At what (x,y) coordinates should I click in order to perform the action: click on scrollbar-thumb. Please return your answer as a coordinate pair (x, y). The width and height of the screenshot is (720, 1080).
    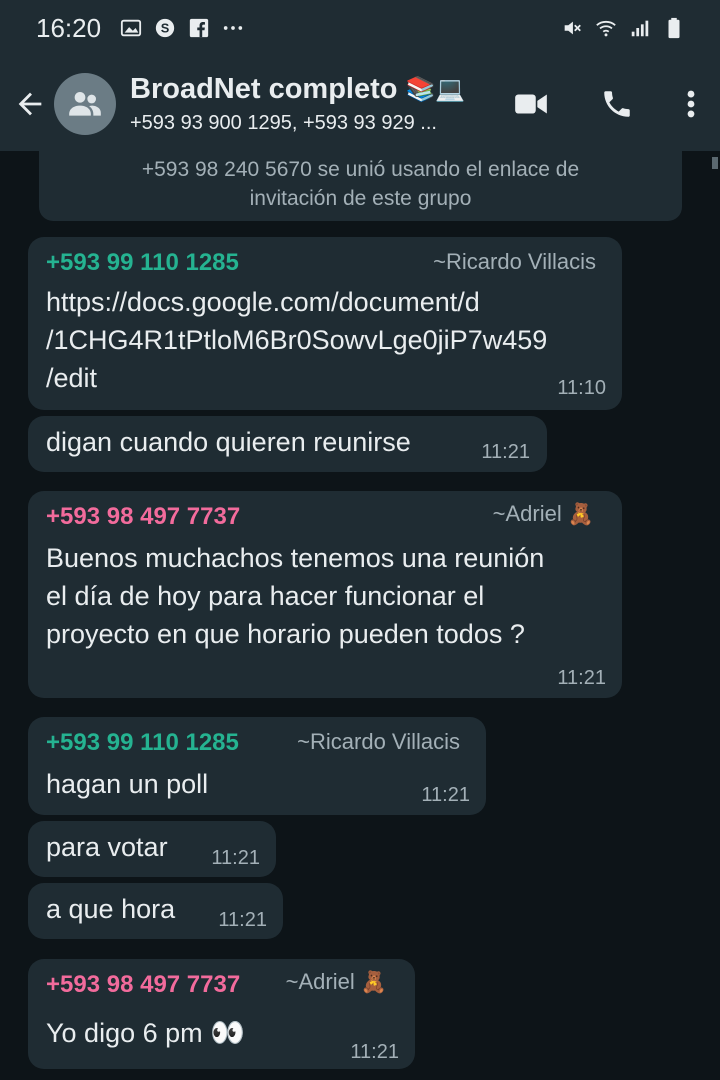
    Looking at the image, I should click on (715, 163).